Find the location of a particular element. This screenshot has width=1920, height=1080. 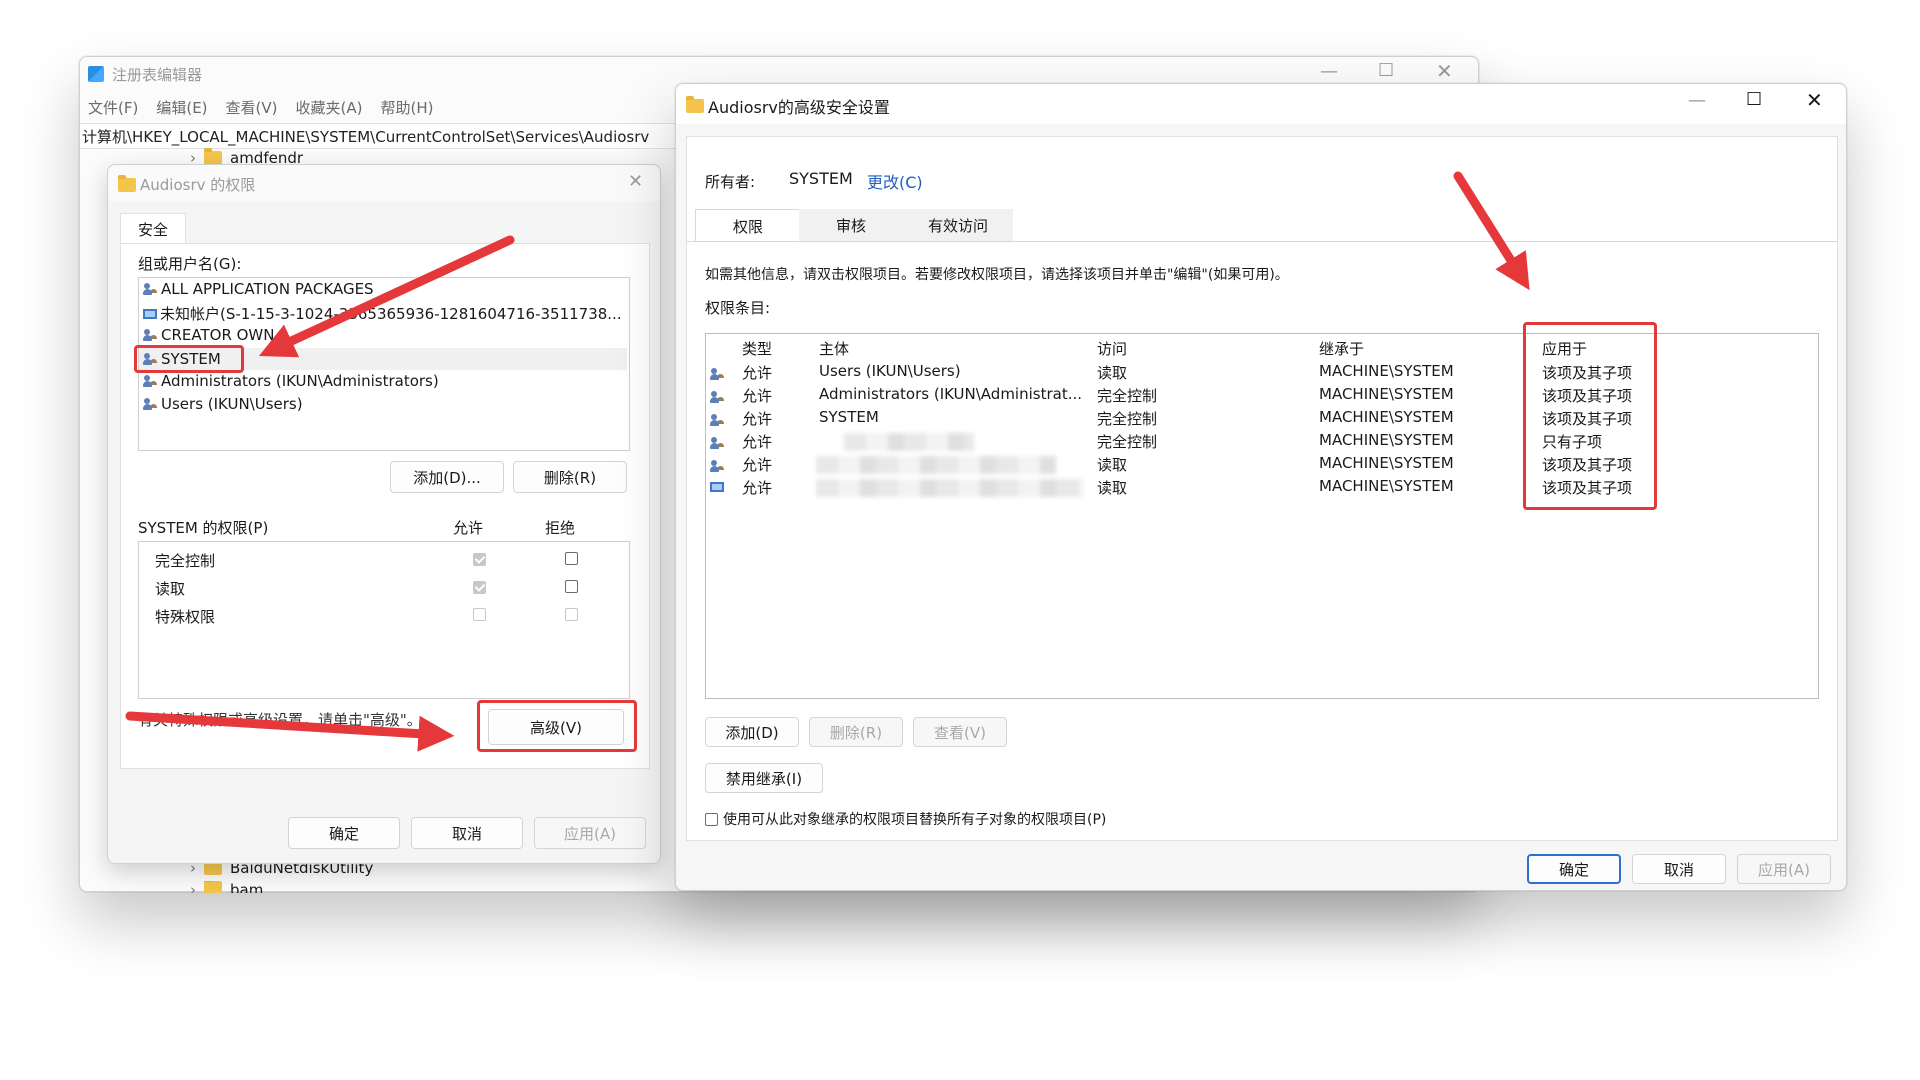

arrow-to-advanced is located at coordinates (290, 731).